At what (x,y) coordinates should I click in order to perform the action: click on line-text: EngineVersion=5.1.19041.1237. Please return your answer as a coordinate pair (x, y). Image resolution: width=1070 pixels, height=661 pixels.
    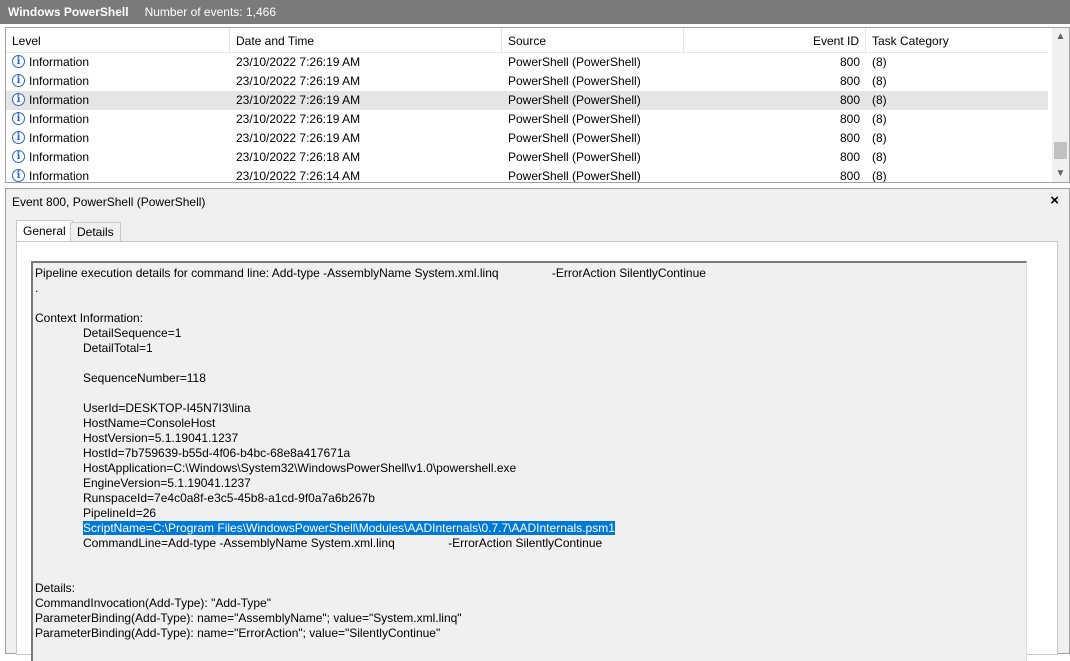
    Looking at the image, I should click on (167, 483).